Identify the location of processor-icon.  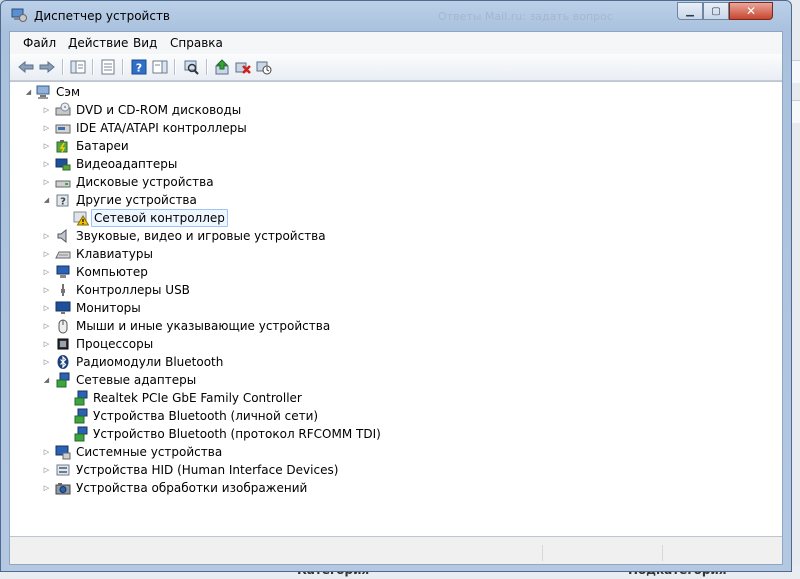
(63, 344).